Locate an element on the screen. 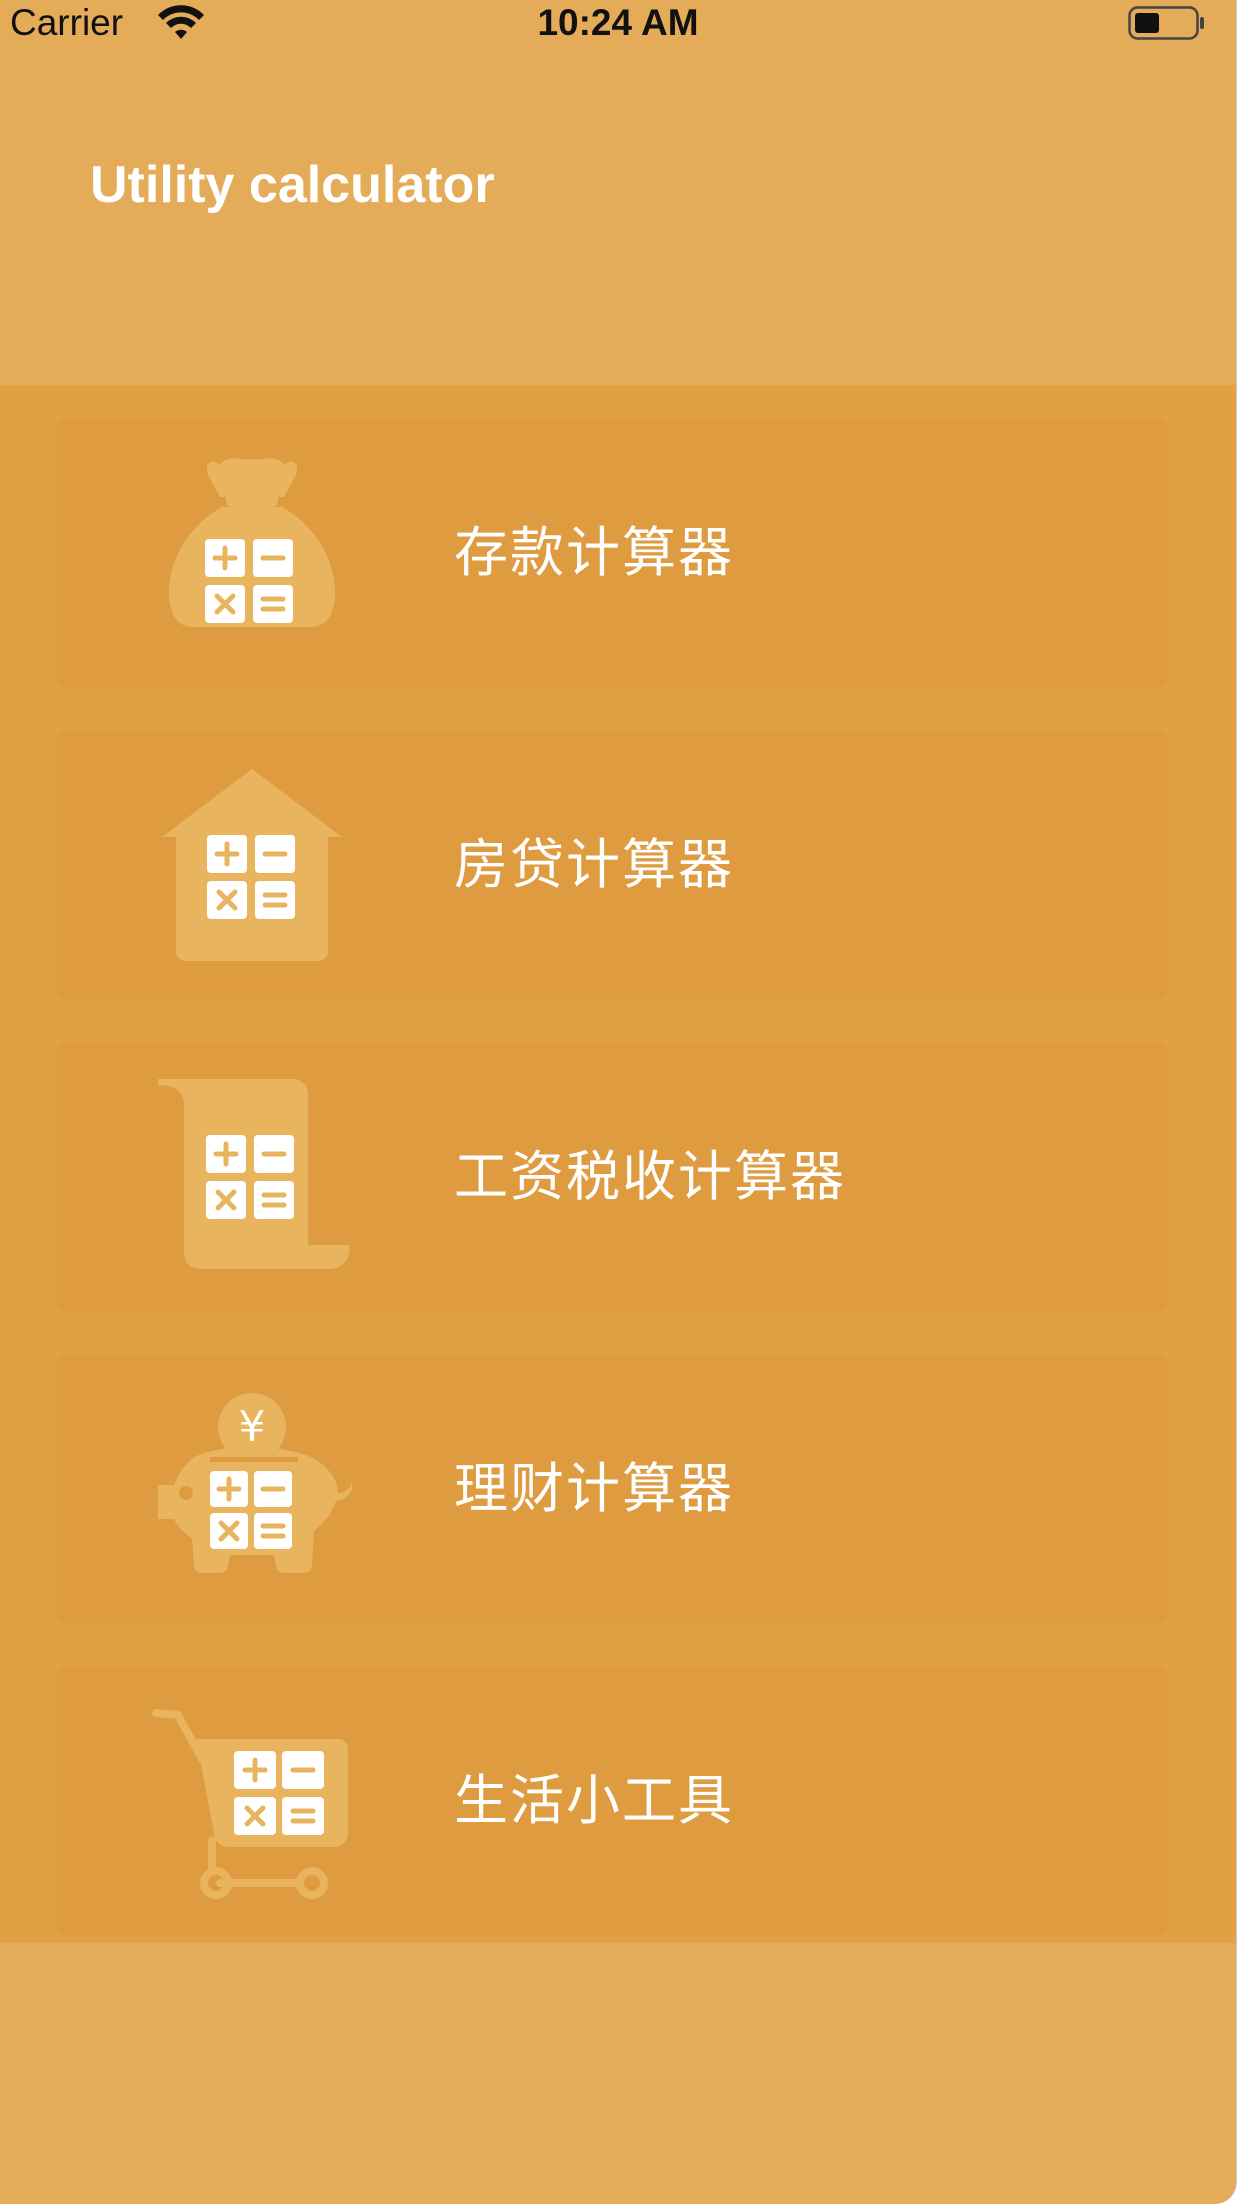 The height and width of the screenshot is (2208, 1242). menu-item-label: 工资税收计算器 is located at coordinates (650, 1176).